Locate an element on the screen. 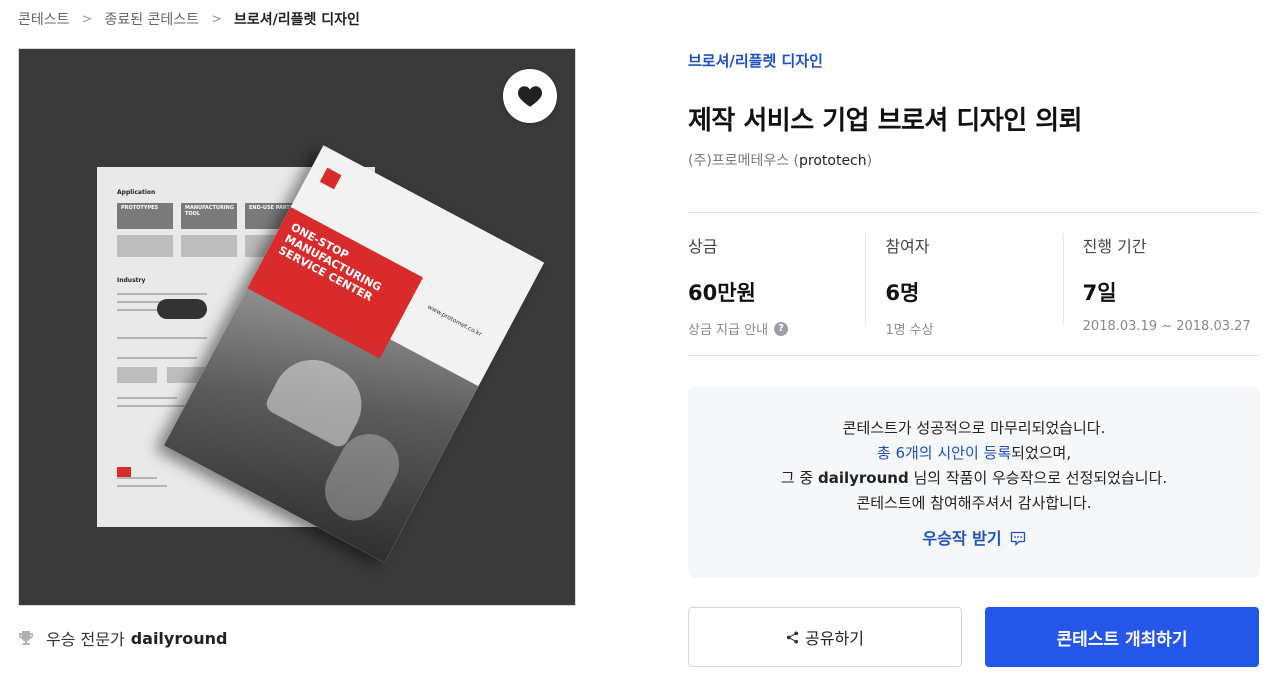 The height and width of the screenshot is (683, 1280). contest-category: 브로셔/리플렛 디자인 is located at coordinates (755, 60).